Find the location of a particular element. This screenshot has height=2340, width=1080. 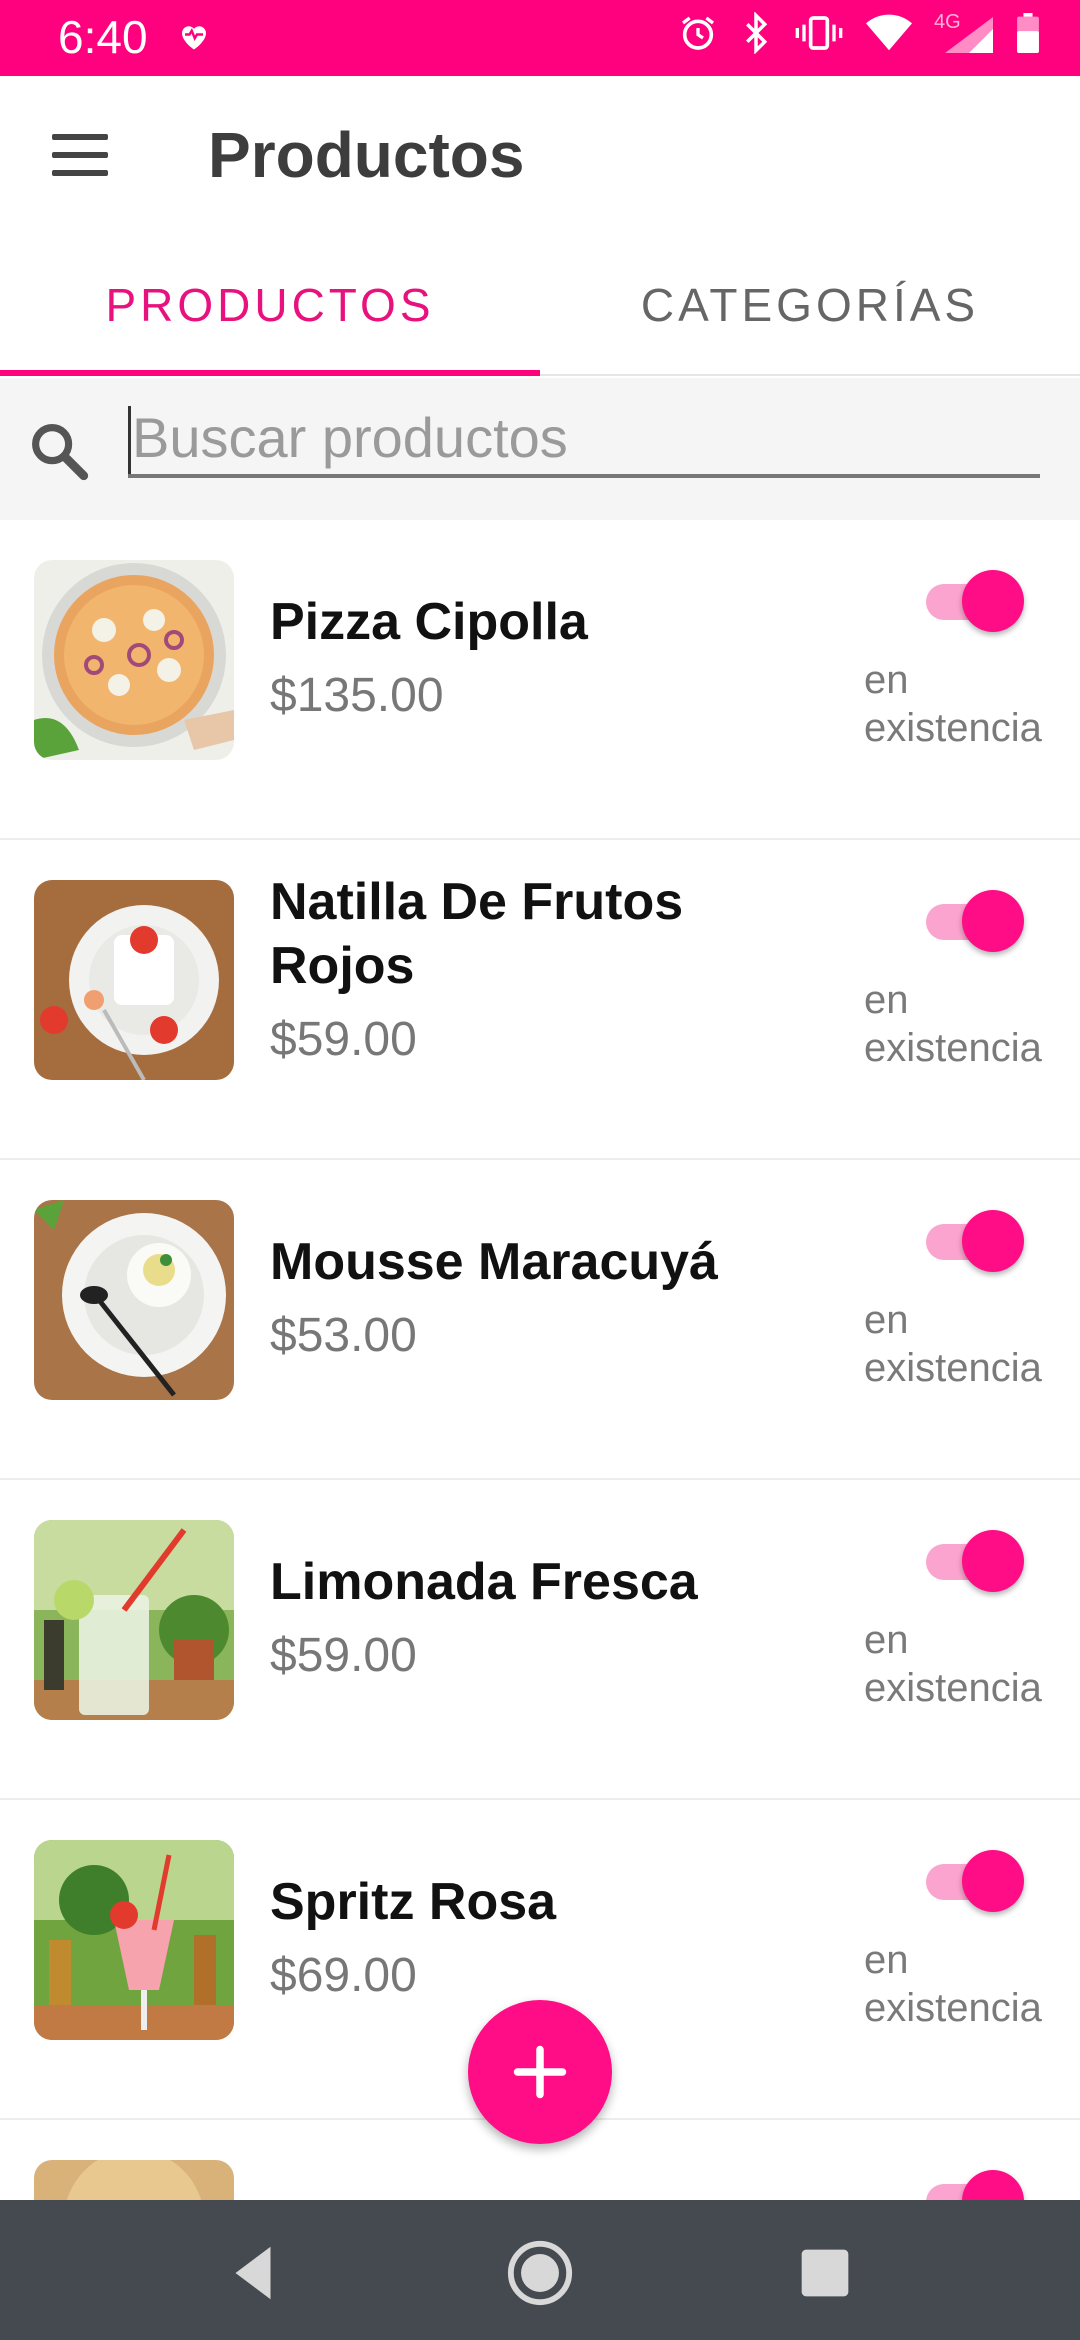

product-price: $53.00 is located at coordinates (343, 1335).